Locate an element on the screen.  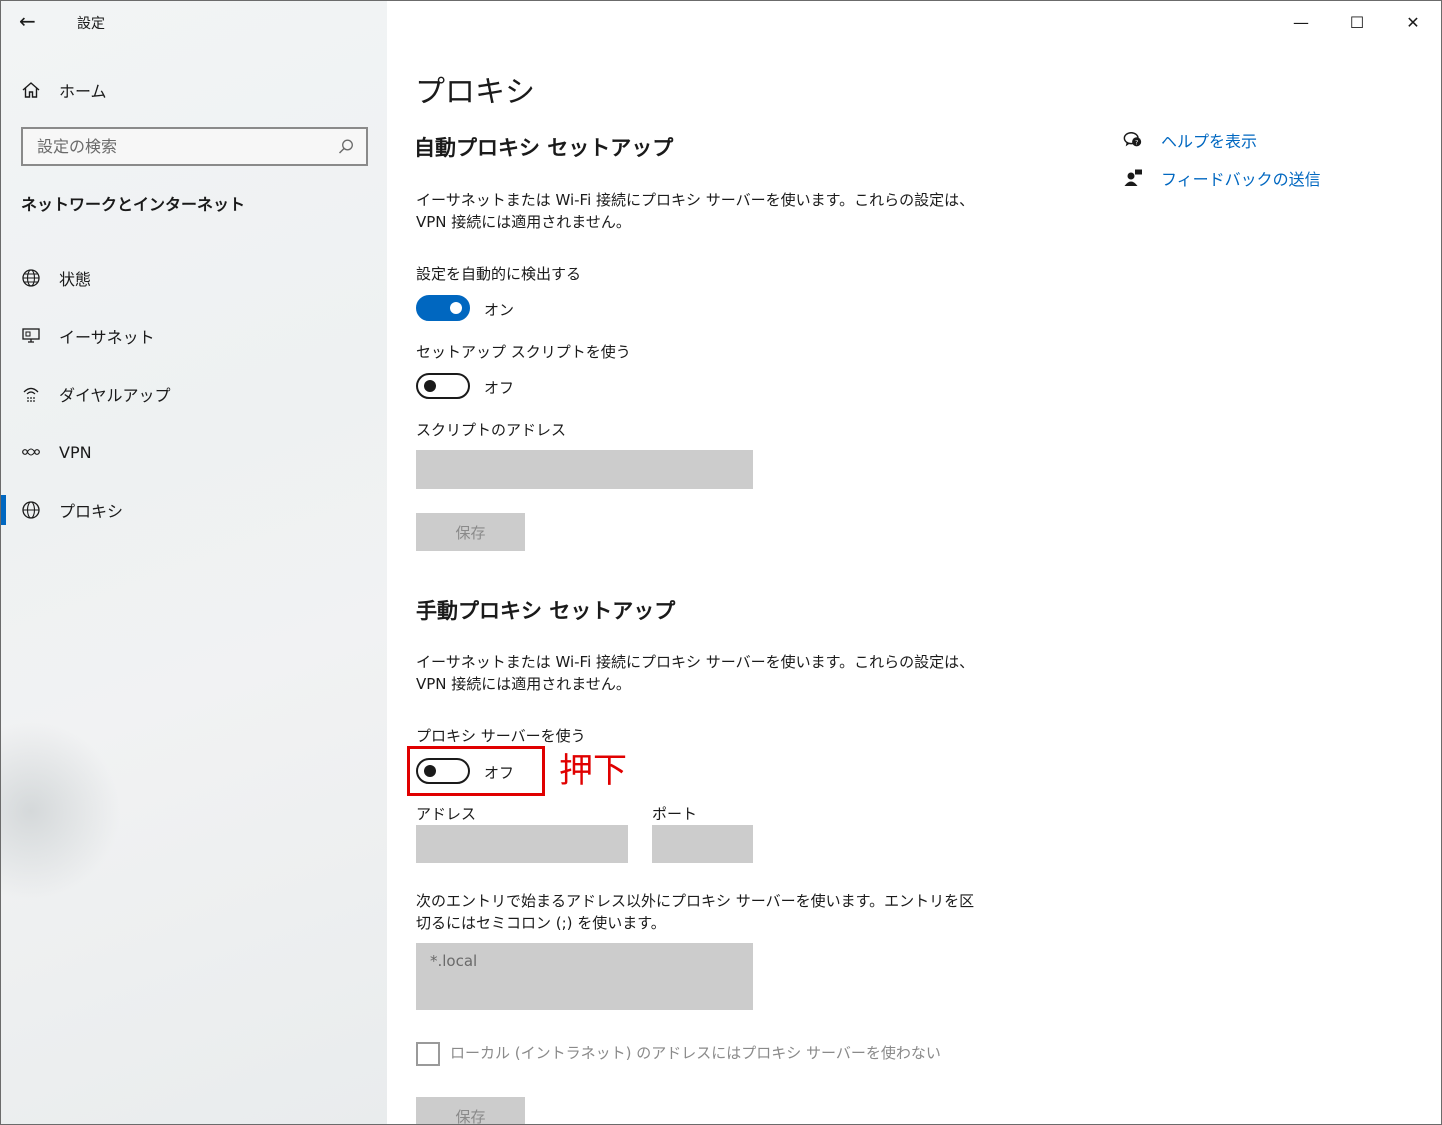
close-icon: ✕ is located at coordinates (1413, 22).